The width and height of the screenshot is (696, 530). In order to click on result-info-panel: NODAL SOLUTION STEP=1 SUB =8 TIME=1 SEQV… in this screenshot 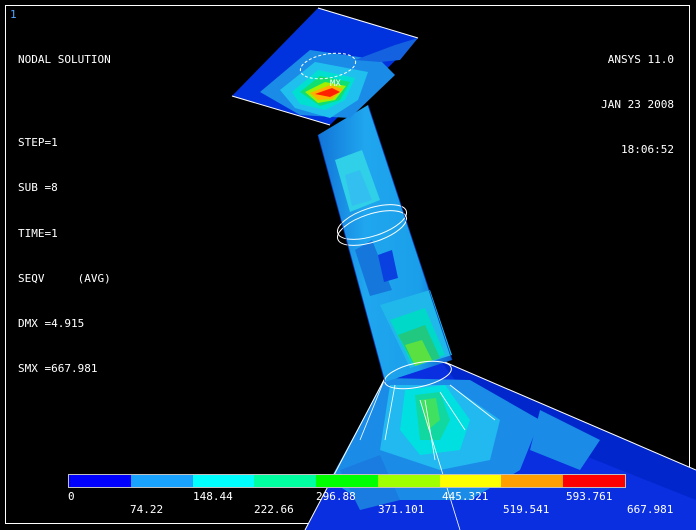, I will do `click(64, 214)`.